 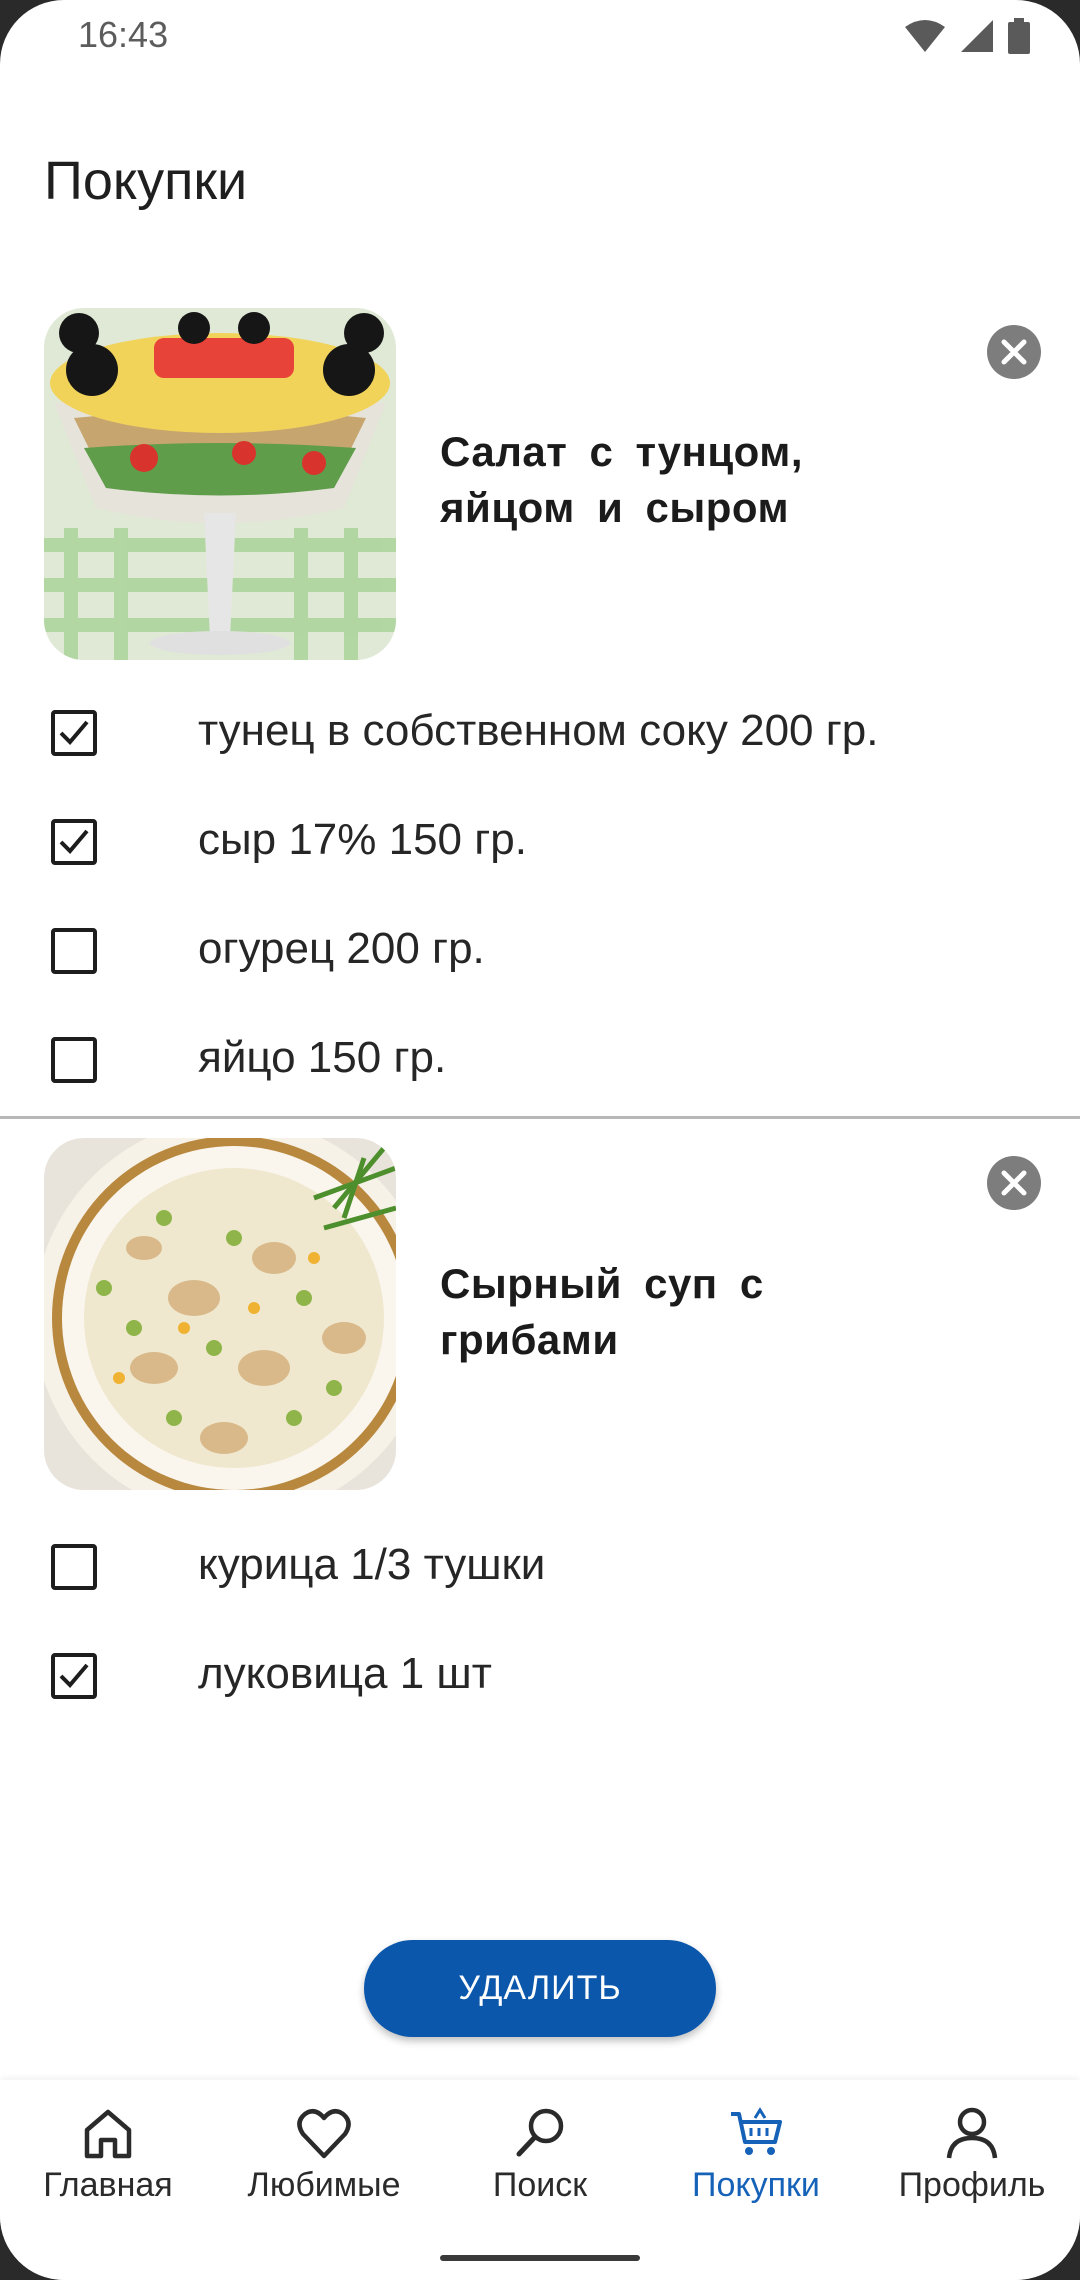 What do you see at coordinates (977, 36) in the screenshot?
I see `signal-icon` at bounding box center [977, 36].